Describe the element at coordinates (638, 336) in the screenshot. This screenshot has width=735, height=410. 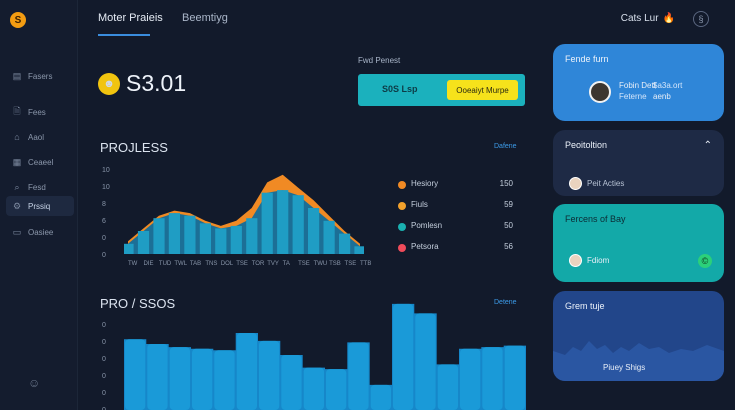
I see `growth-card: Grem tuje Piuey Shigs` at that location.